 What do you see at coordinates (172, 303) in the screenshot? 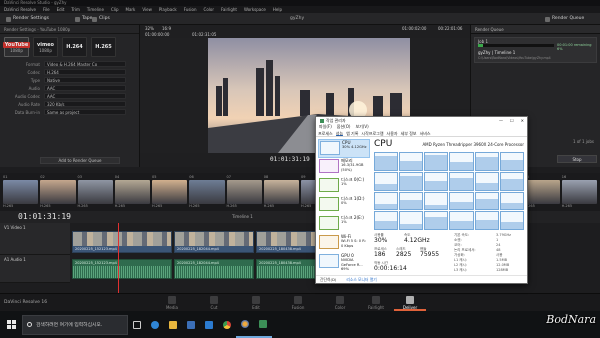
I see `page-tab-media: Media` at bounding box center [172, 303].